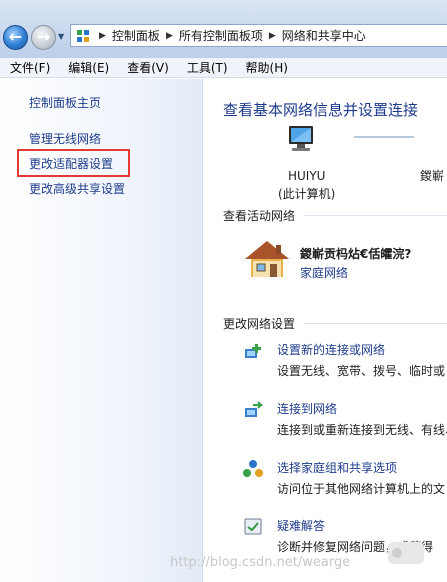 This screenshot has width=447, height=582. I want to click on menu-file: 文件(F), so click(29, 67).